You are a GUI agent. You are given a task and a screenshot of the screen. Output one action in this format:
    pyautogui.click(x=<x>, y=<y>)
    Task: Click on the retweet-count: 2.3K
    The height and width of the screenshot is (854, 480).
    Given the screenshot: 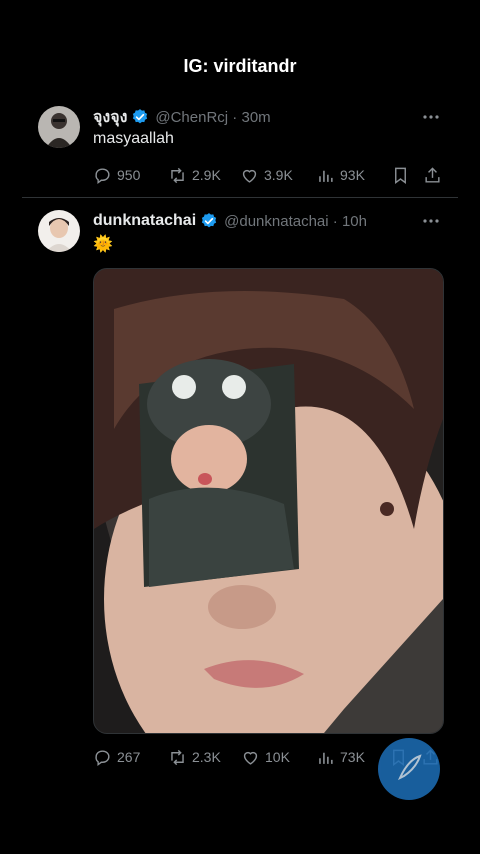 What is the action you would take?
    pyautogui.click(x=206, y=757)
    